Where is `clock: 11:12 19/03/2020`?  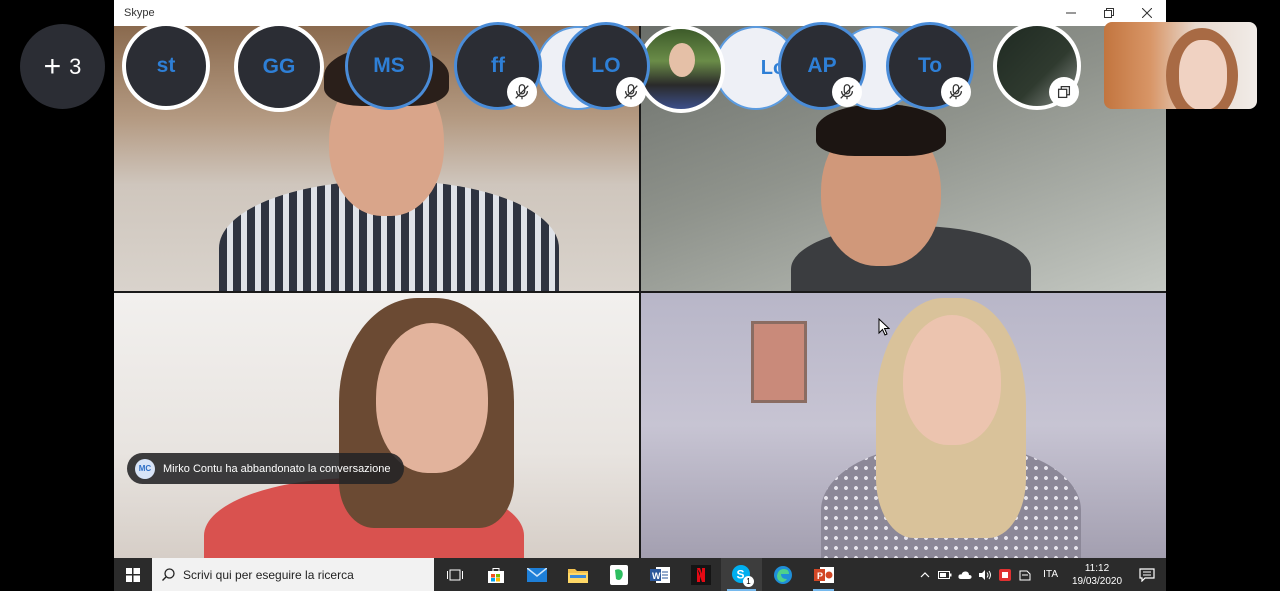 clock: 11:12 19/03/2020 is located at coordinates (1097, 575).